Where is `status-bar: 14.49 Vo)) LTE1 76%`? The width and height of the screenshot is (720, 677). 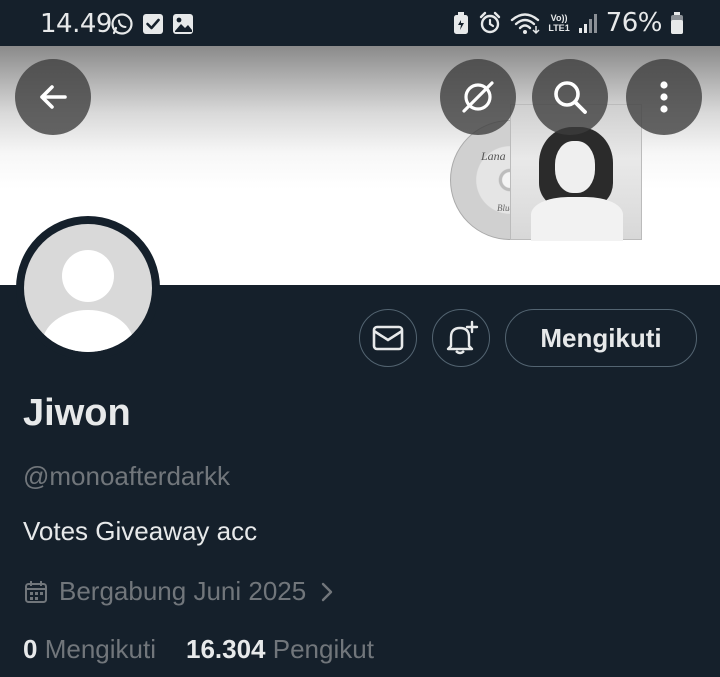
status-bar: 14.49 Vo)) LTE1 76% is located at coordinates (360, 23).